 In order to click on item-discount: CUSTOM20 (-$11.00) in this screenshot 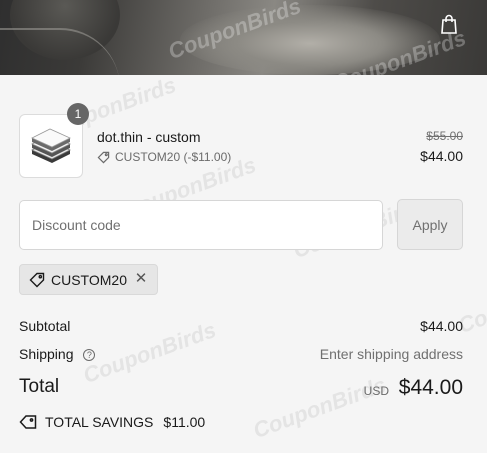, I will do `click(164, 157)`.